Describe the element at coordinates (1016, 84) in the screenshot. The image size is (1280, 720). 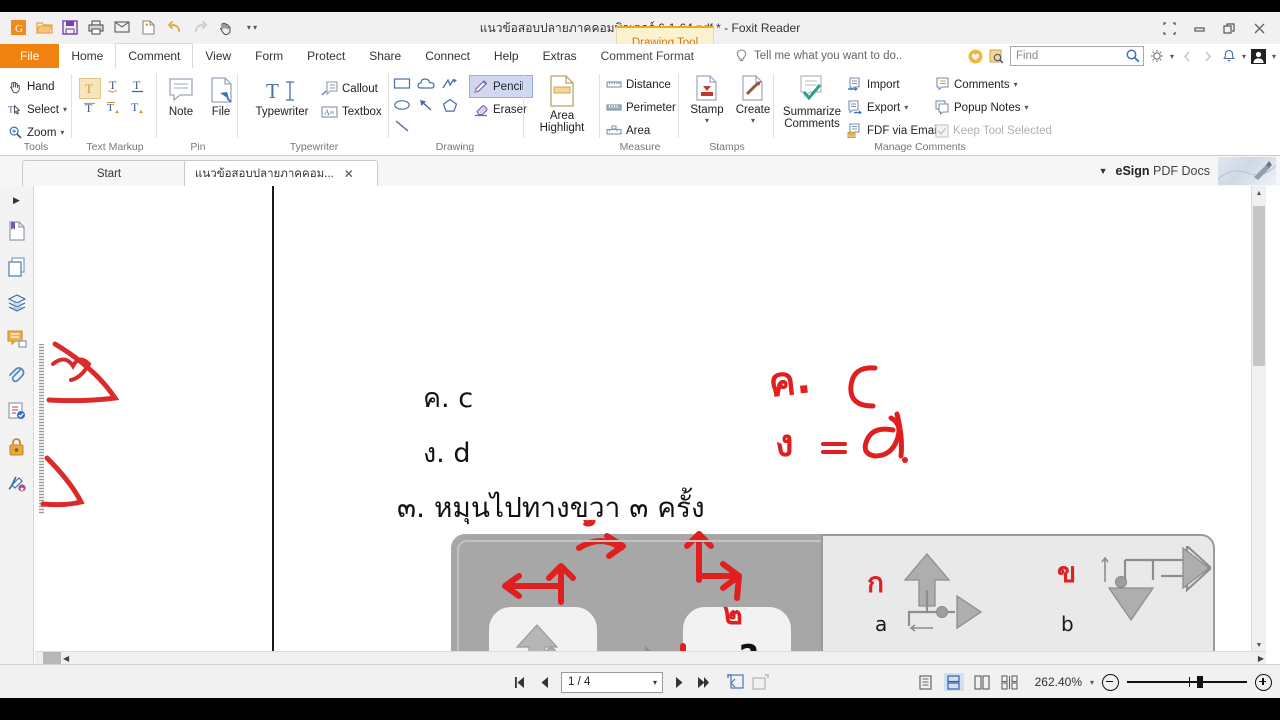
I see `comments-dropdown-caret: ▾` at that location.